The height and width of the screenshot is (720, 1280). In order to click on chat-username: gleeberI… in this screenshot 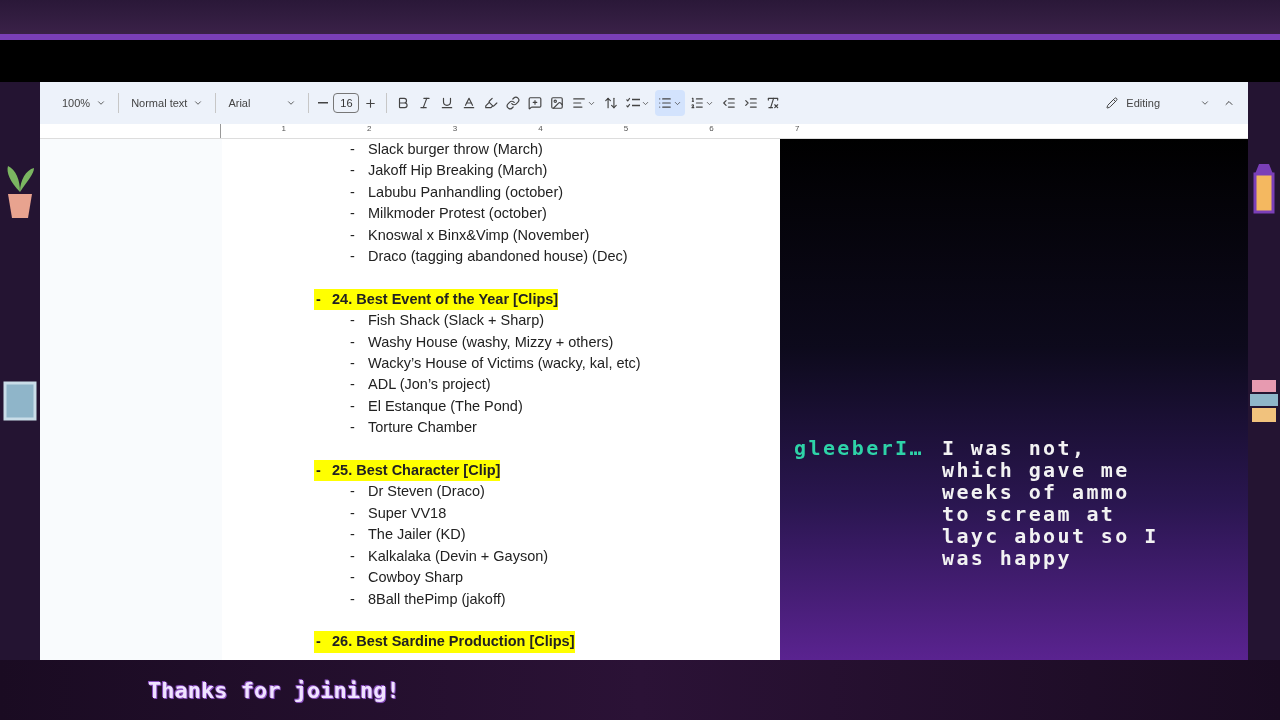, I will do `click(859, 449)`.